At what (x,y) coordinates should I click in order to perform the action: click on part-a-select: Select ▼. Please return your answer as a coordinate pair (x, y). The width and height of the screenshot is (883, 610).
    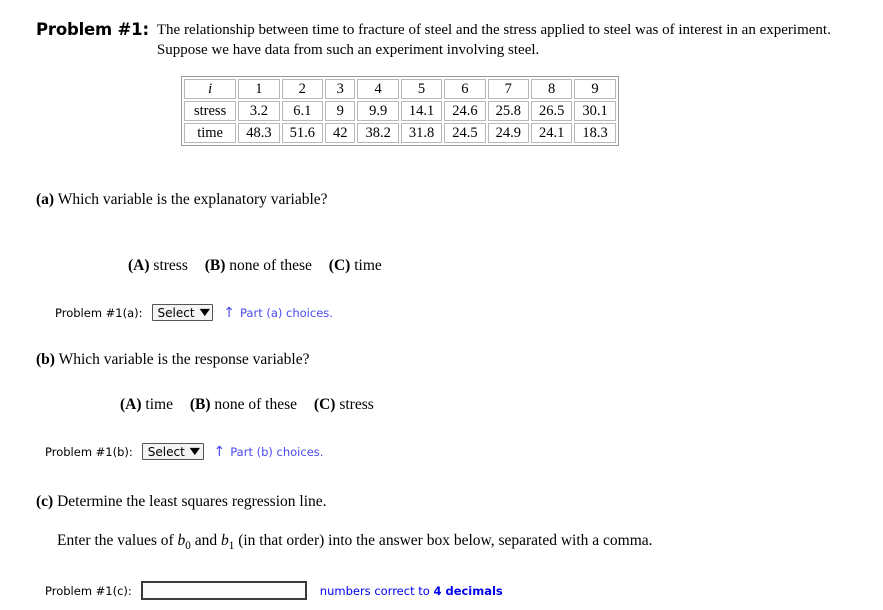
    Looking at the image, I should click on (182, 312).